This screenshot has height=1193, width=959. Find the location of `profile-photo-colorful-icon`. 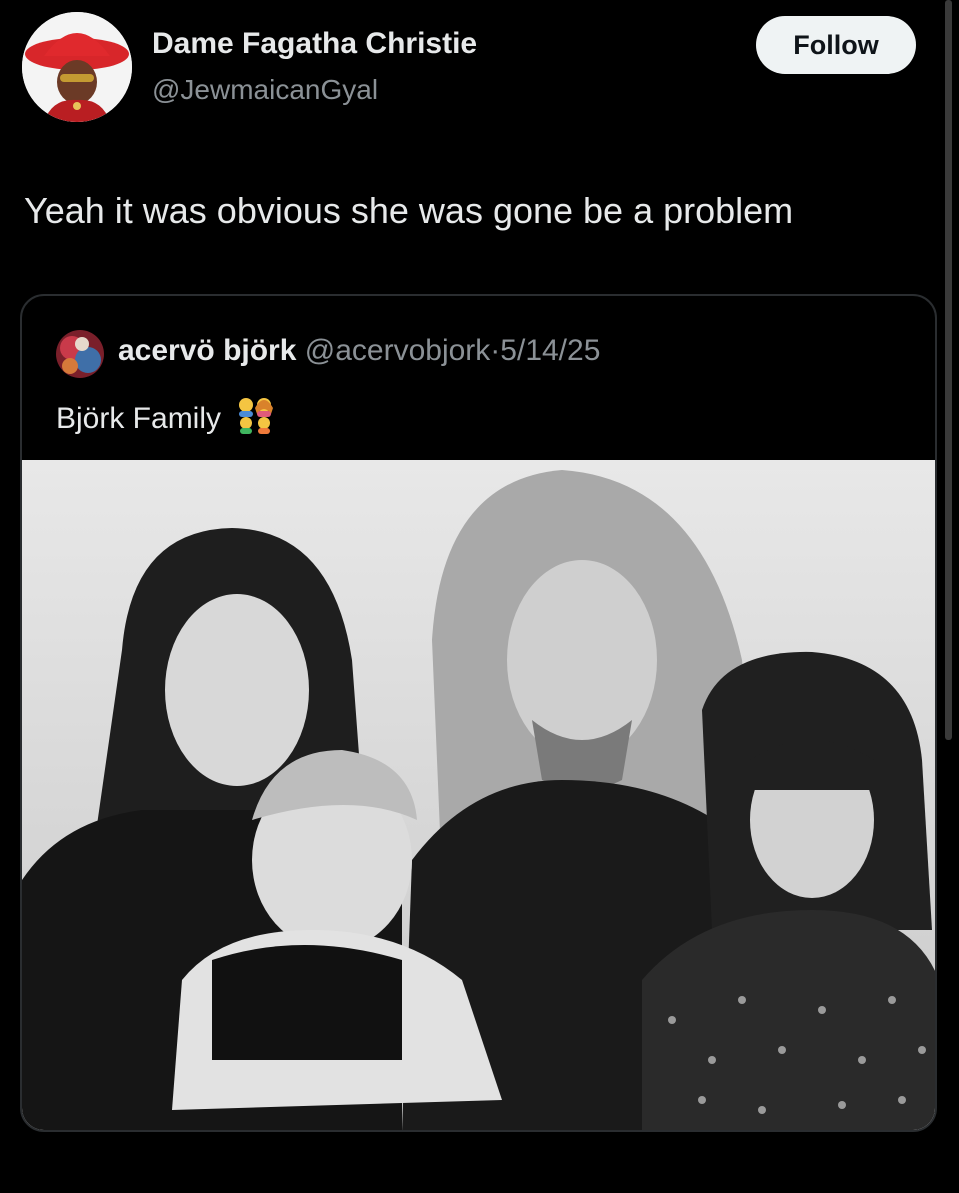

profile-photo-colorful-icon is located at coordinates (80, 354).